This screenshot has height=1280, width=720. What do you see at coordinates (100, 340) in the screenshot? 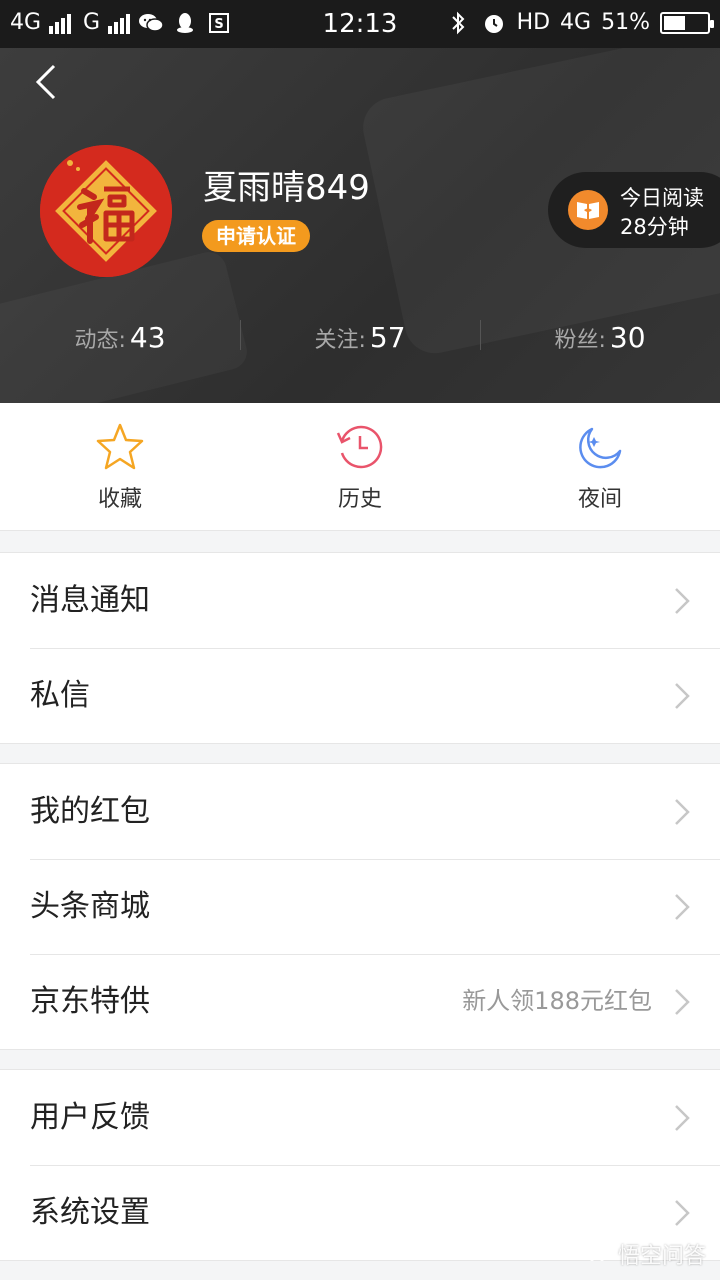
I see `stat-label: 动态:` at bounding box center [100, 340].